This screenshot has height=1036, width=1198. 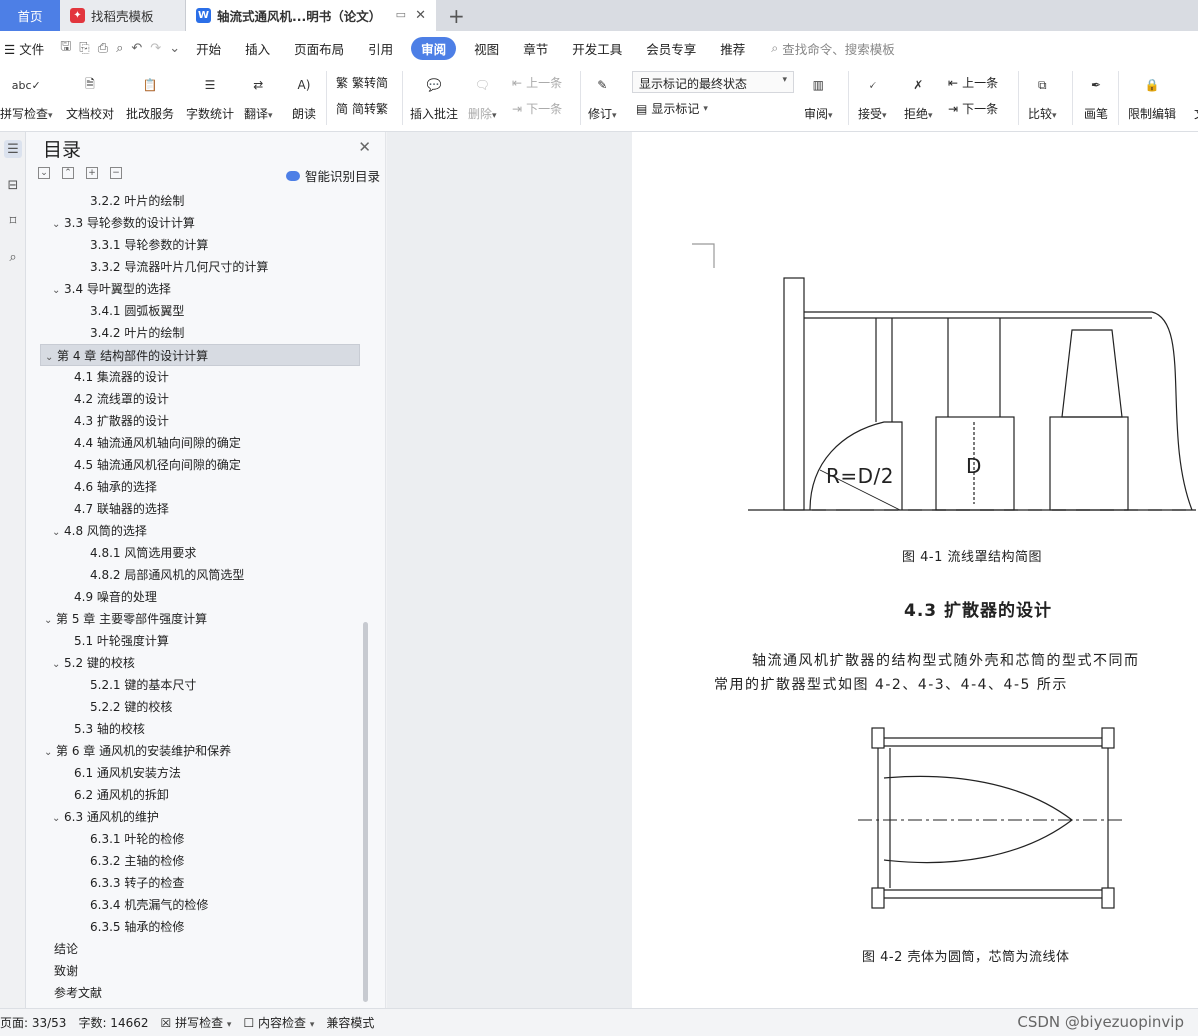 What do you see at coordinates (200, 773) in the screenshot?
I see `toc-item: 6.1 通风机安装方法` at bounding box center [200, 773].